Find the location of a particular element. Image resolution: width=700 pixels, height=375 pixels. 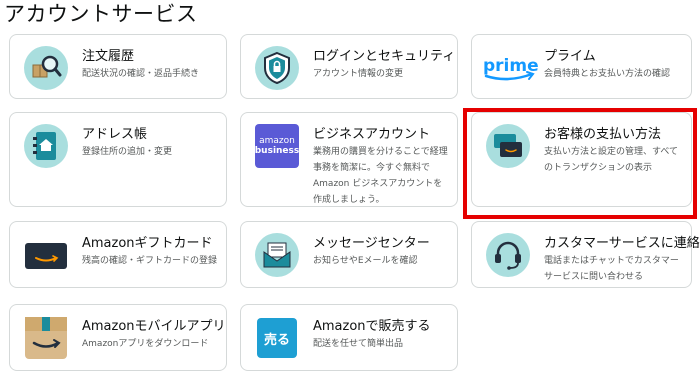

card-description: 電話またはチャットでカスタマー サービスに問い合わせる is located at coordinates (611, 269).